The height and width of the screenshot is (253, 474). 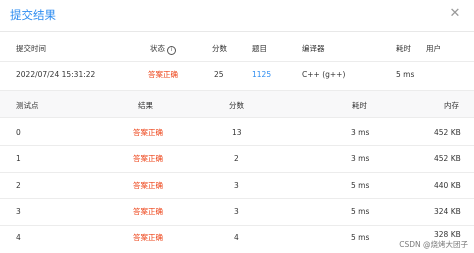 What do you see at coordinates (447, 211) in the screenshot?
I see `test-memory: 324 KB` at bounding box center [447, 211].